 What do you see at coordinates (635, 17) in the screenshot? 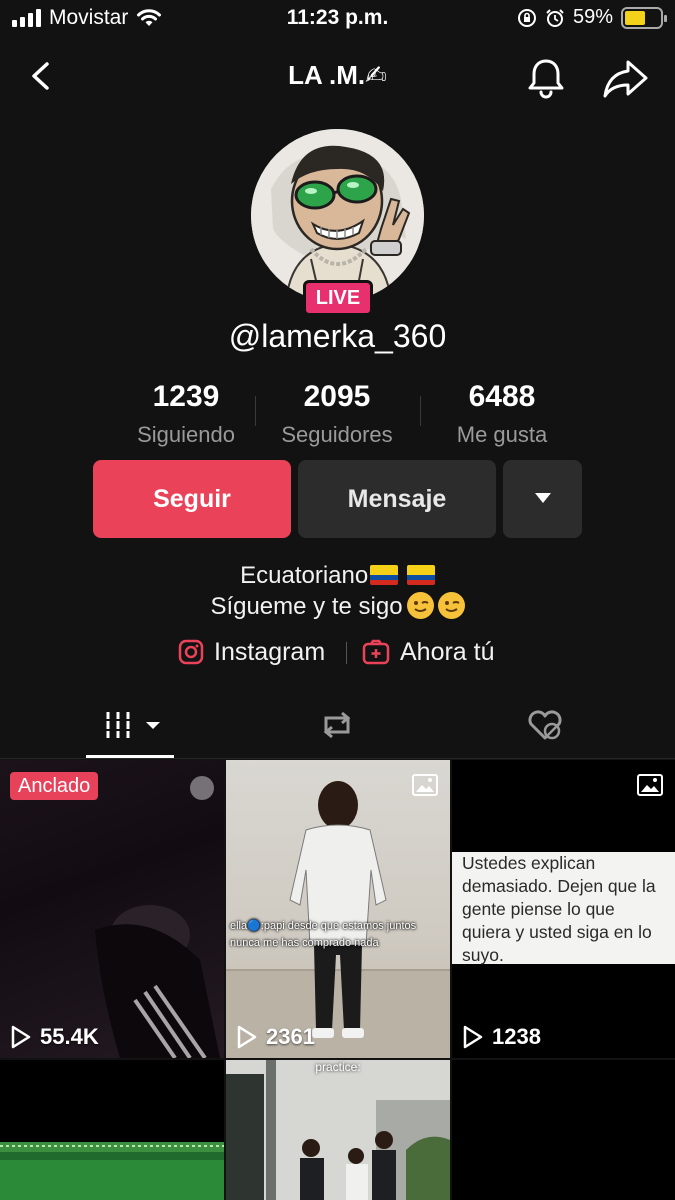
I see `battery-fill` at bounding box center [635, 17].